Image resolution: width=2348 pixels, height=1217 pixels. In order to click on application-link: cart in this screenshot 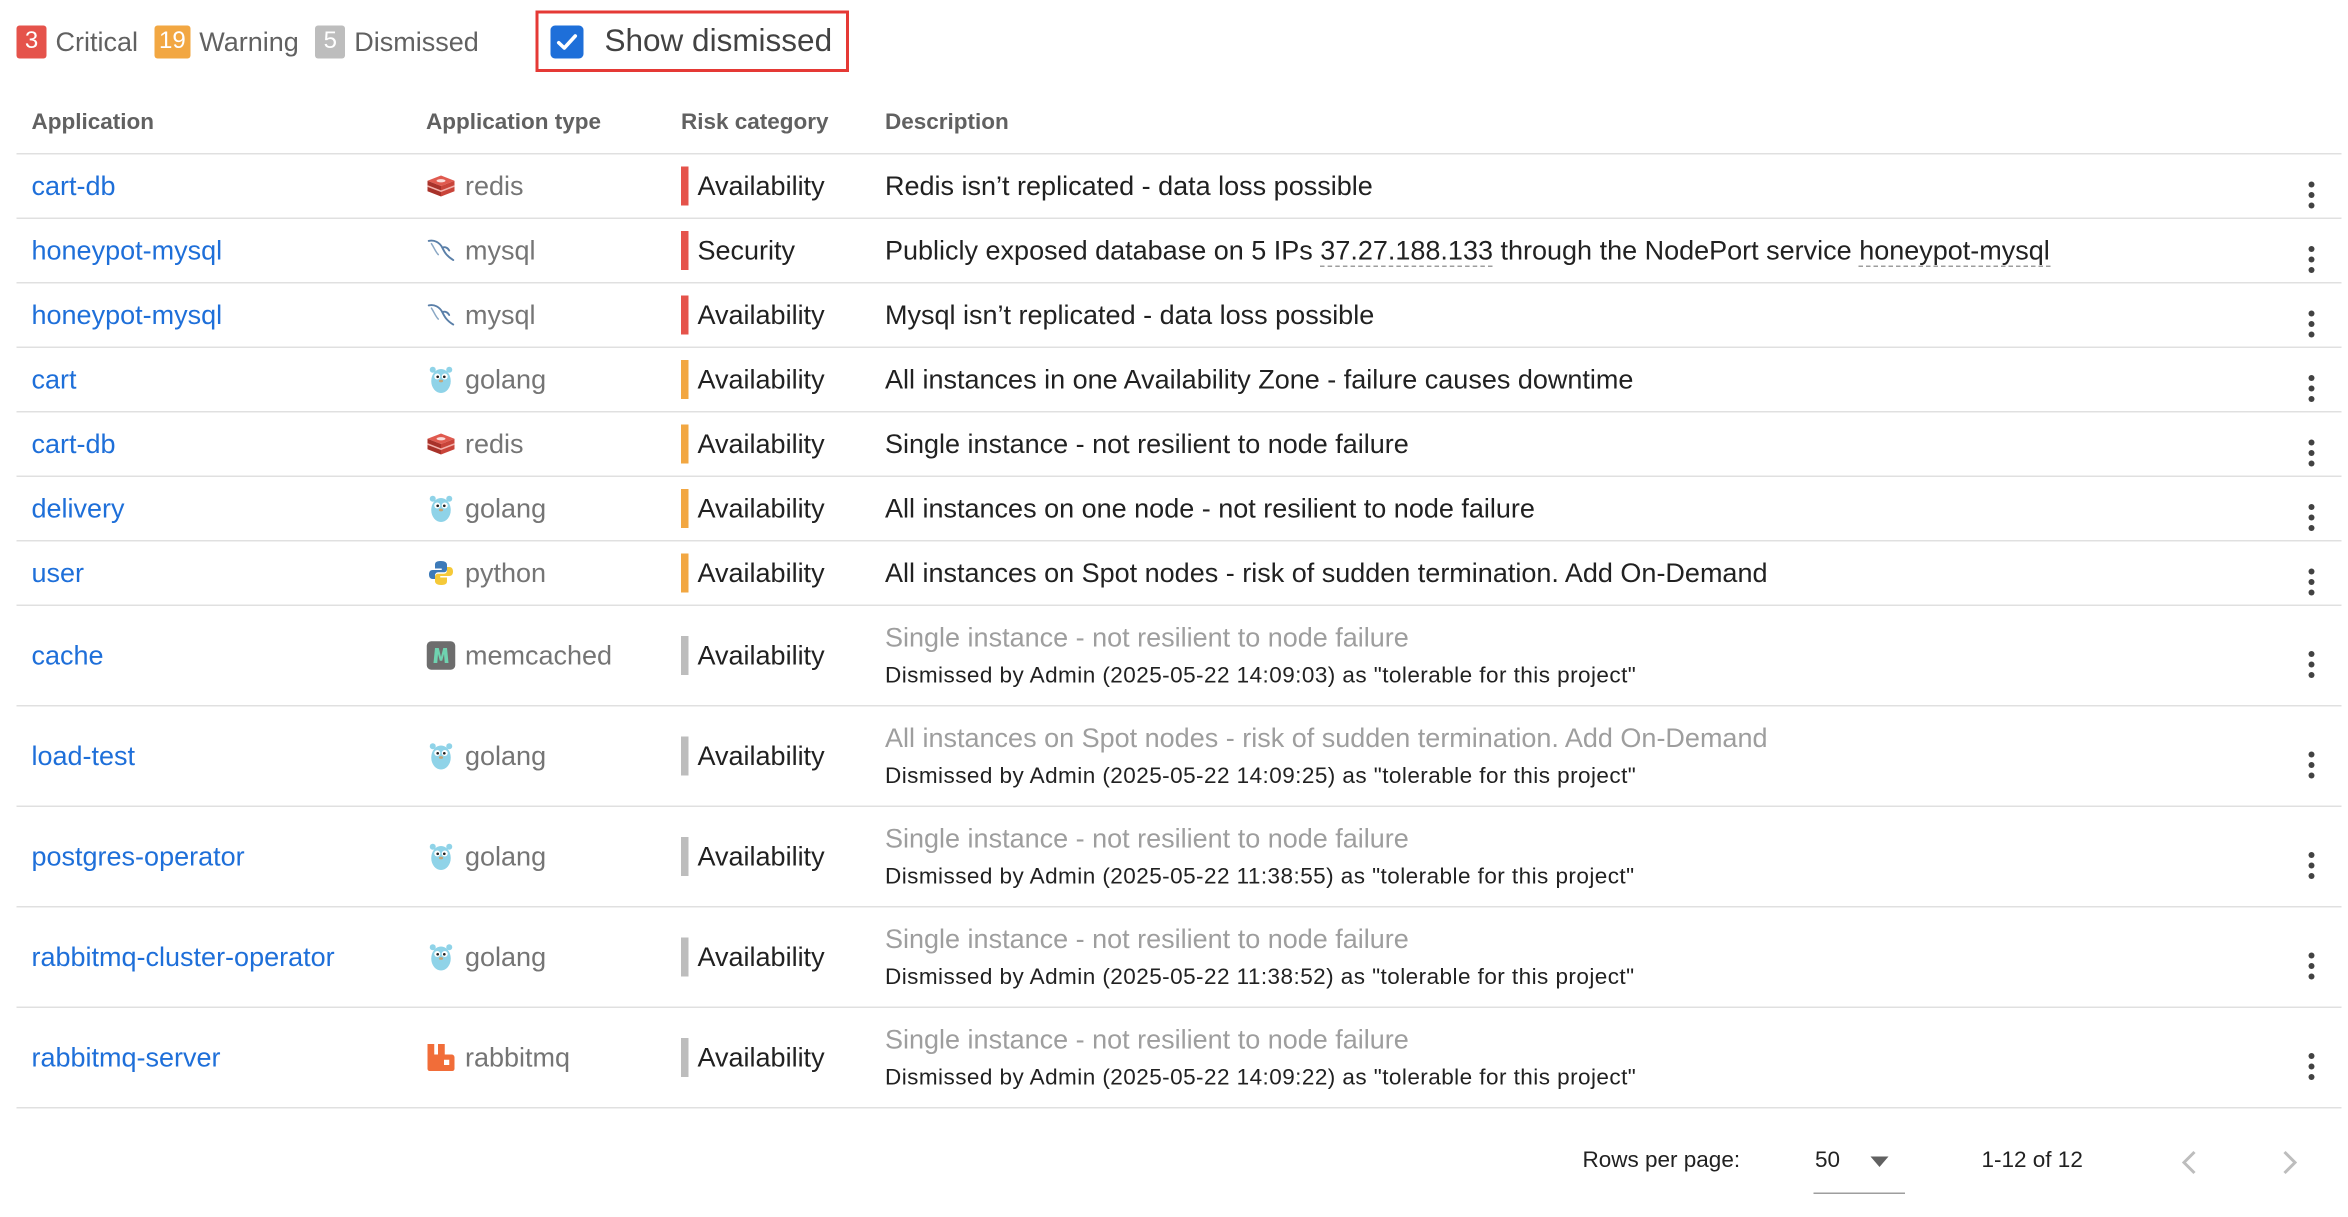, I will do `click(54, 379)`.